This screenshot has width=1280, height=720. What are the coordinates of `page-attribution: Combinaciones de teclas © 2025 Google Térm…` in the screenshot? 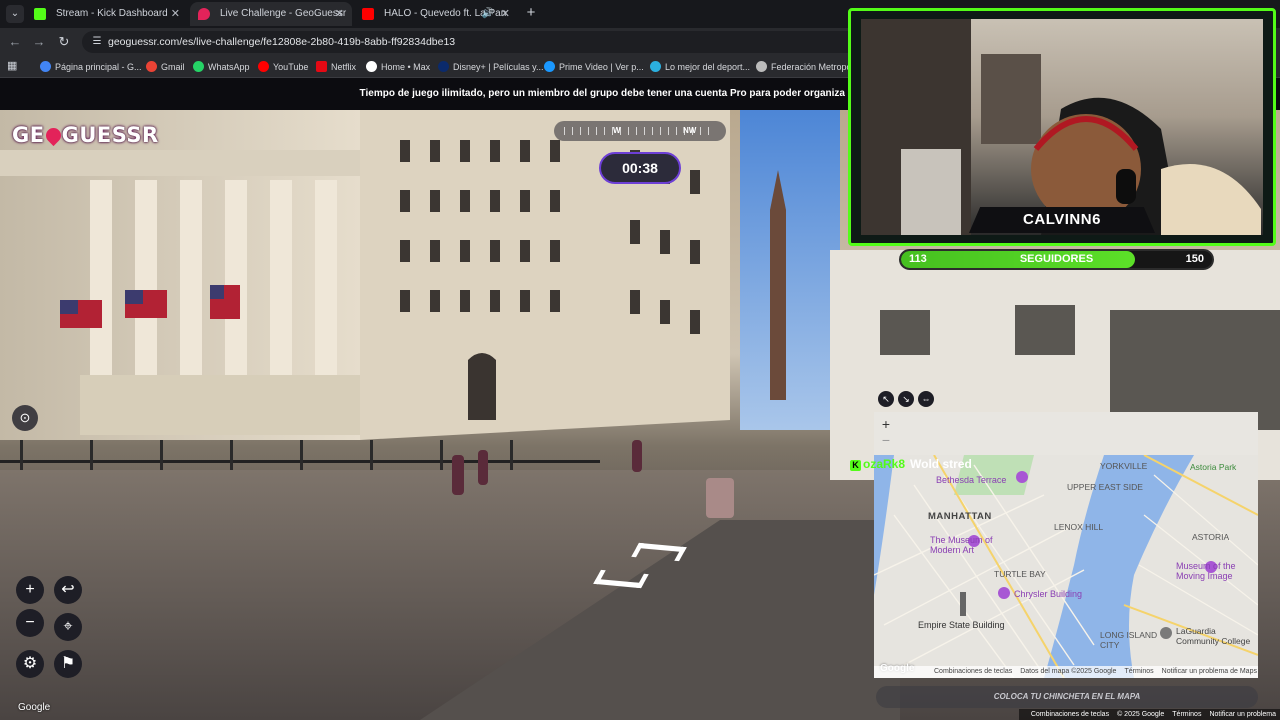 It's located at (1149, 714).